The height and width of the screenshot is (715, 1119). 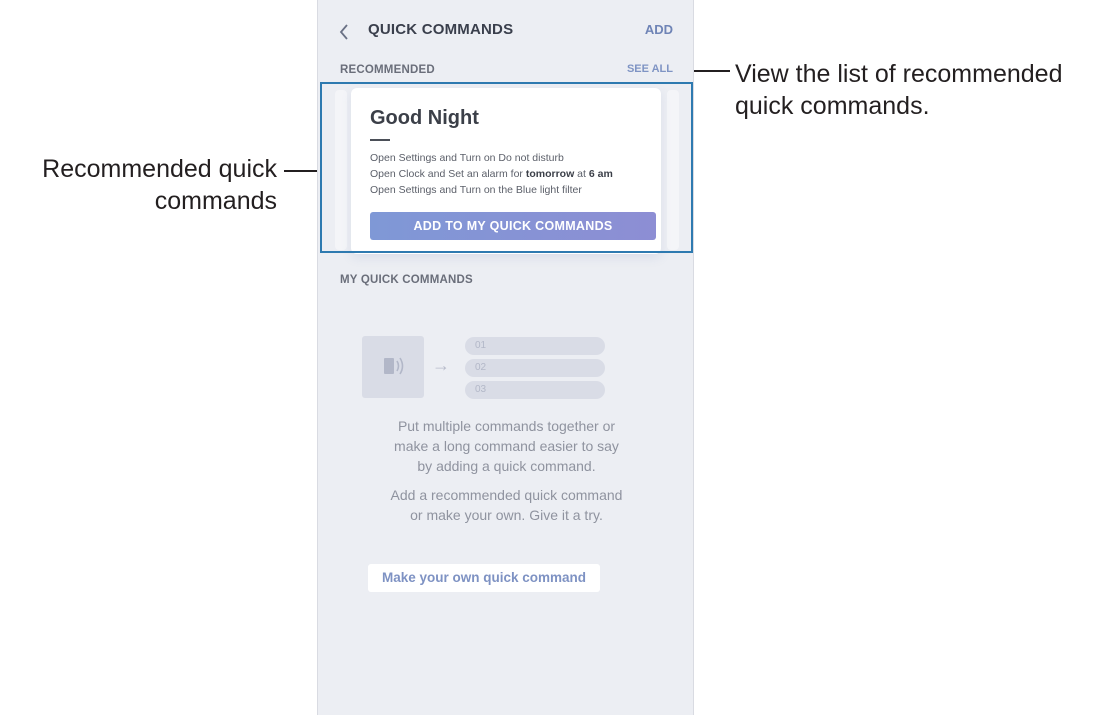 I want to click on description-2-line-1: Add a recommended quick command, so click(x=506, y=495).